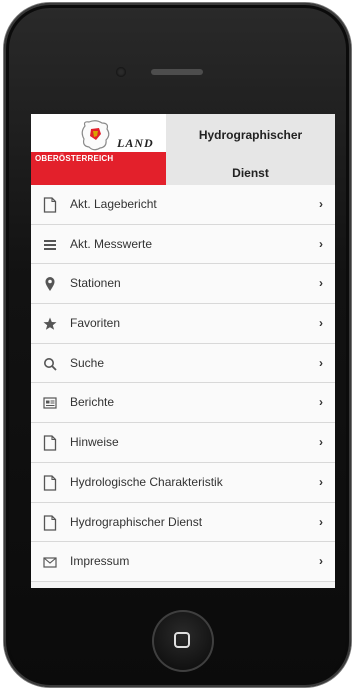 This screenshot has height=691, width=355. Describe the element at coordinates (50, 562) in the screenshot. I see `mail-icon` at that location.